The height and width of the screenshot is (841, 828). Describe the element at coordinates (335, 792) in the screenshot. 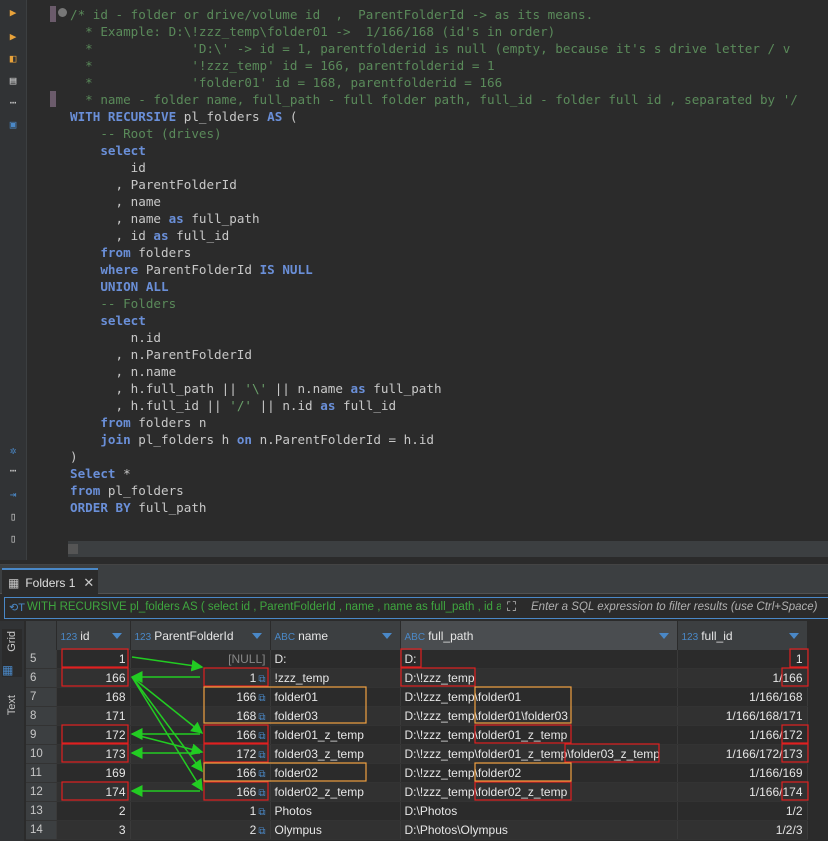

I see `cell-name: folder02_z_temp` at that location.